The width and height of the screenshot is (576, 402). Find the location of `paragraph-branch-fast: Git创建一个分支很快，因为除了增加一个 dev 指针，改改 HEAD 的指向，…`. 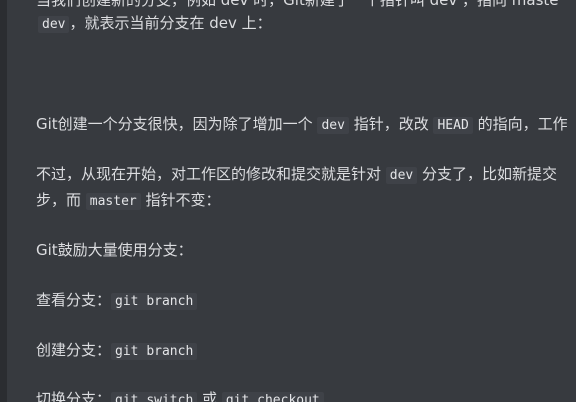

paragraph-branch-fast: Git创建一个分支很快，因为除了增加一个 dev 指针，改改 HEAD 的指向，… is located at coordinates (302, 124).